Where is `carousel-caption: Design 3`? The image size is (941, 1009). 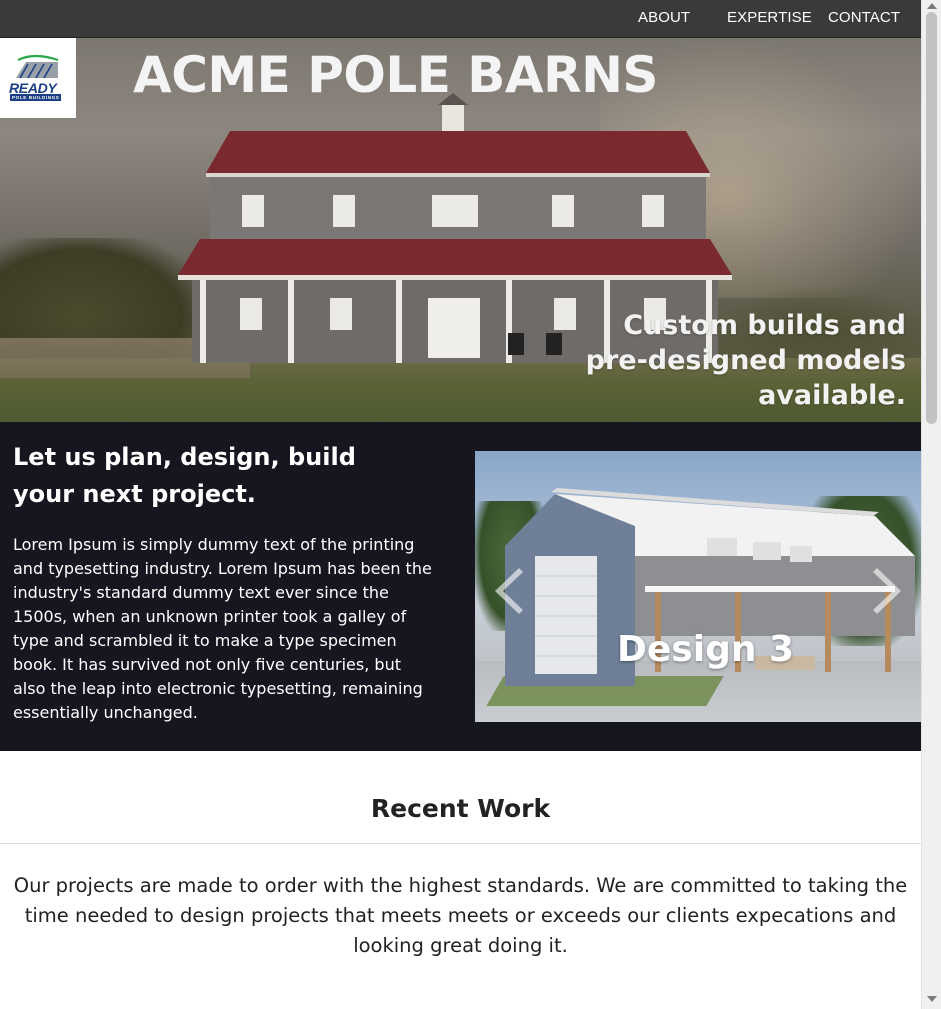 carousel-caption: Design 3 is located at coordinates (706, 649).